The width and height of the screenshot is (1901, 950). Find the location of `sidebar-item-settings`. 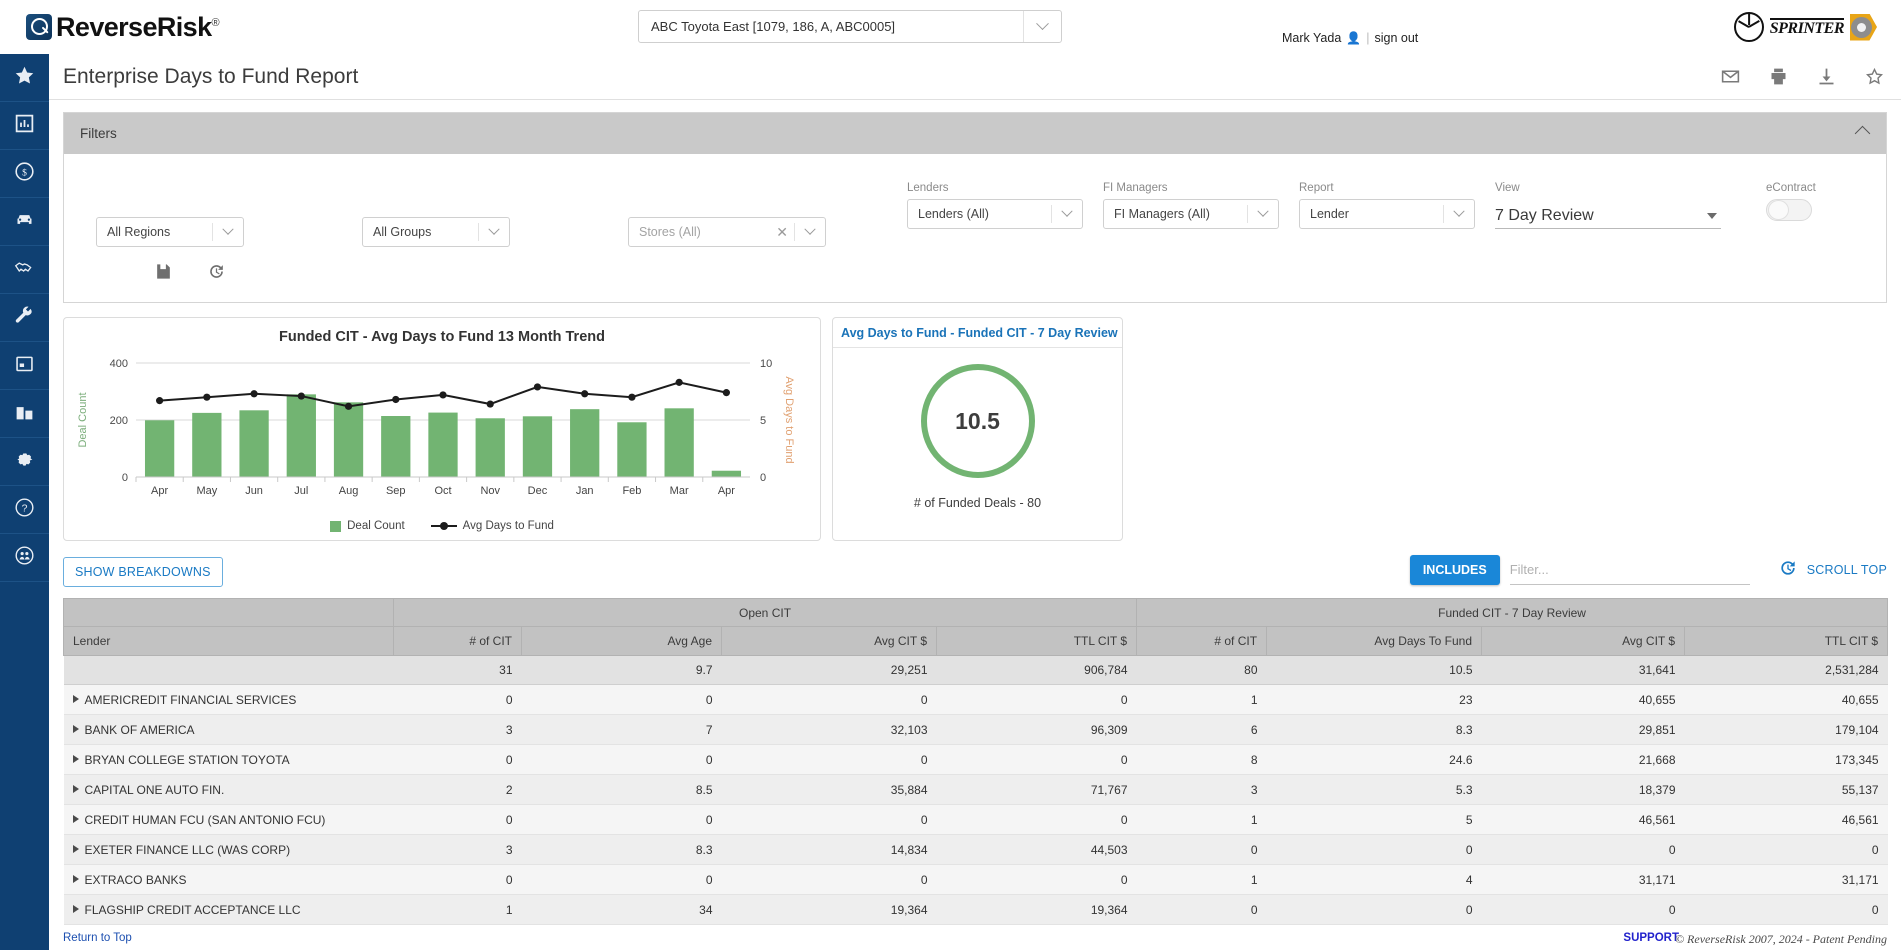

sidebar-item-settings is located at coordinates (24, 462).